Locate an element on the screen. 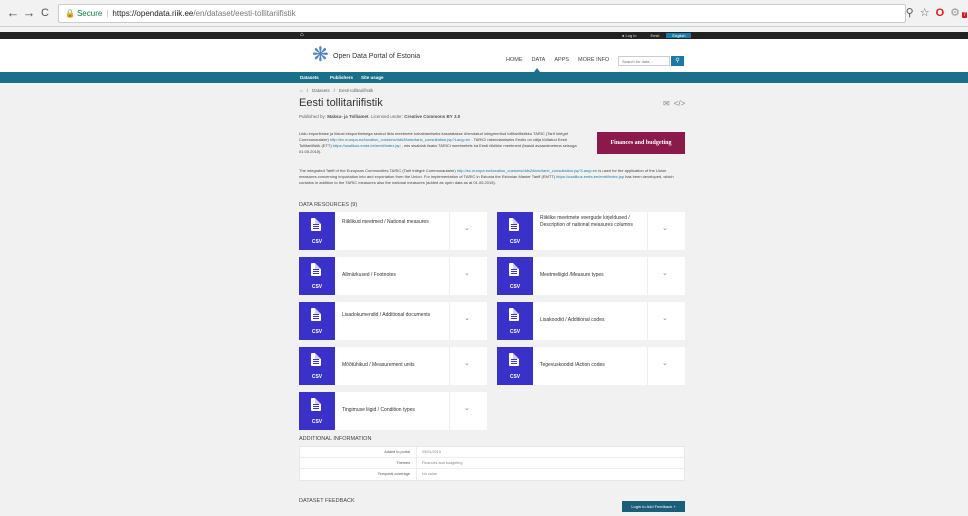  lock-icon: 🔒 is located at coordinates (70, 13).